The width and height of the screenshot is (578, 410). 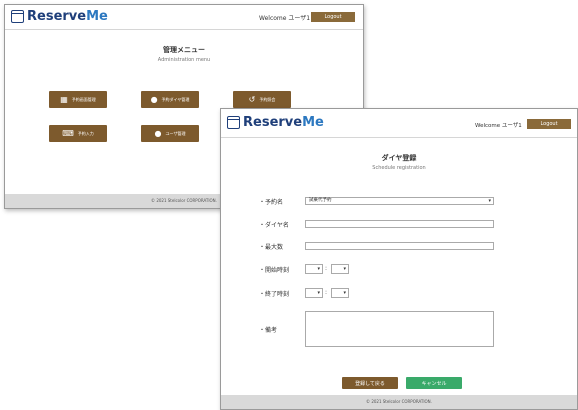 What do you see at coordinates (399, 329) in the screenshot?
I see `remarks-textarea` at bounding box center [399, 329].